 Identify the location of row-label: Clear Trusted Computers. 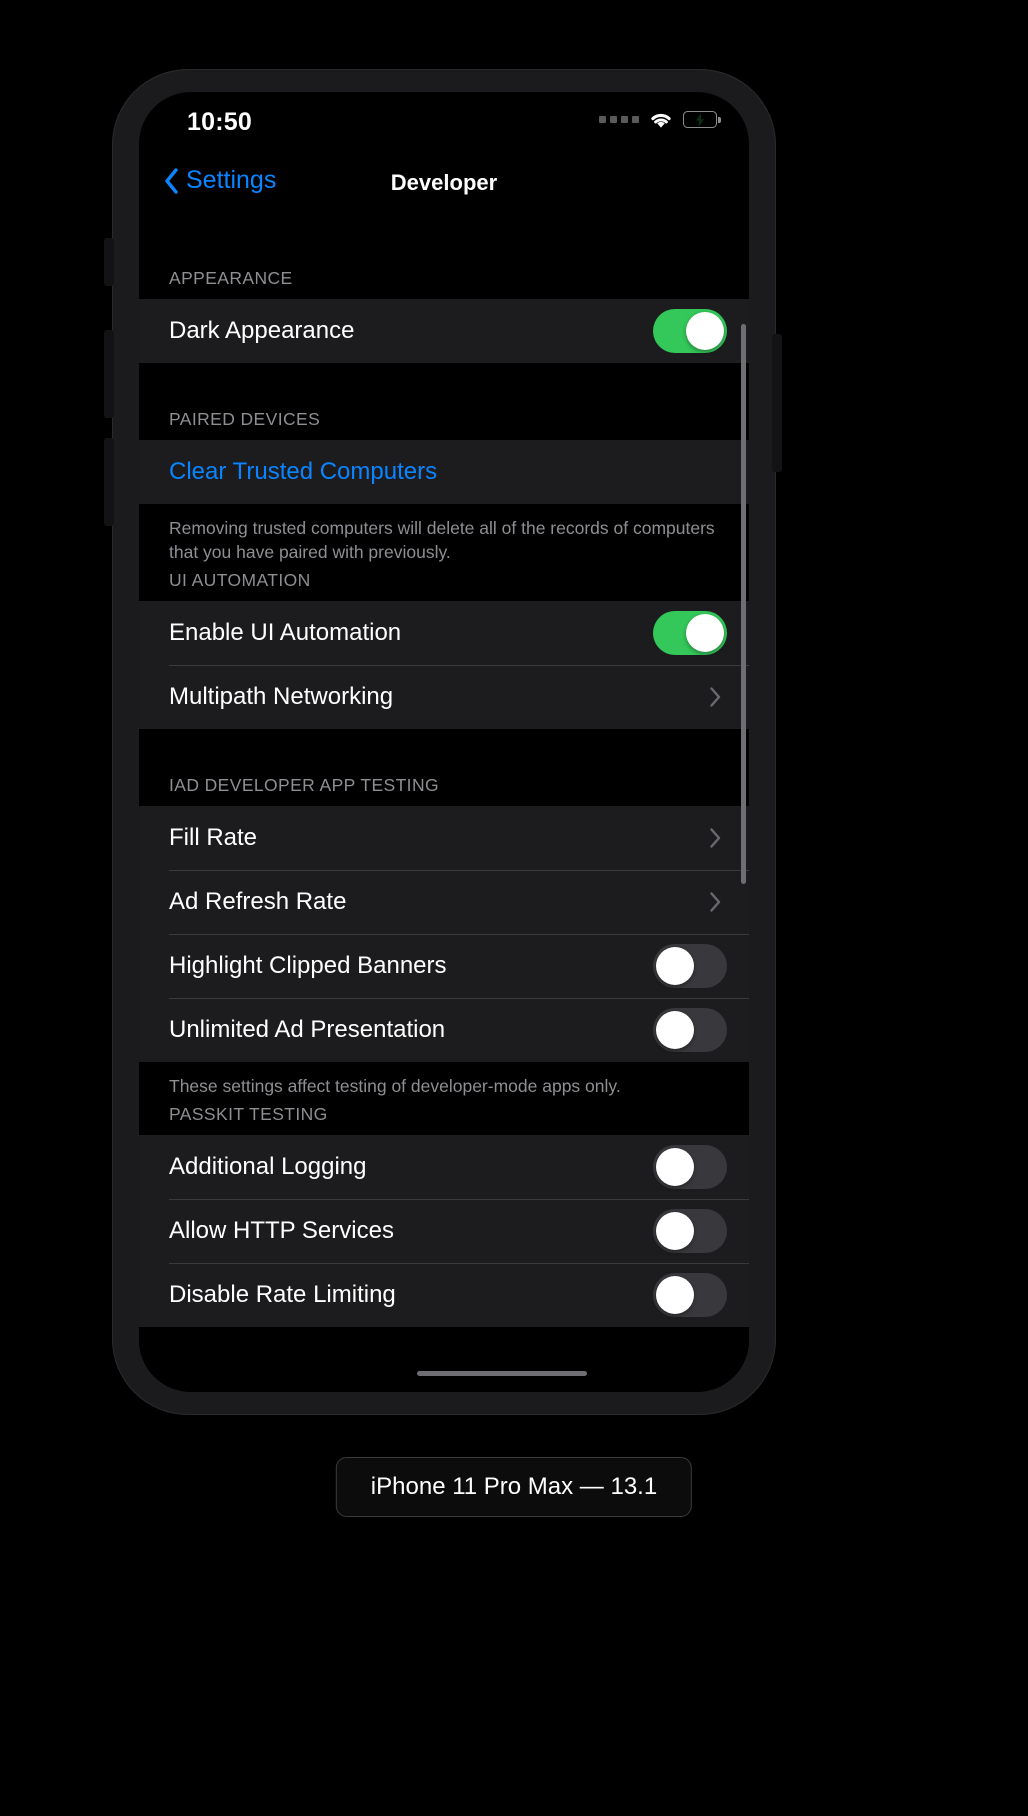
(303, 471).